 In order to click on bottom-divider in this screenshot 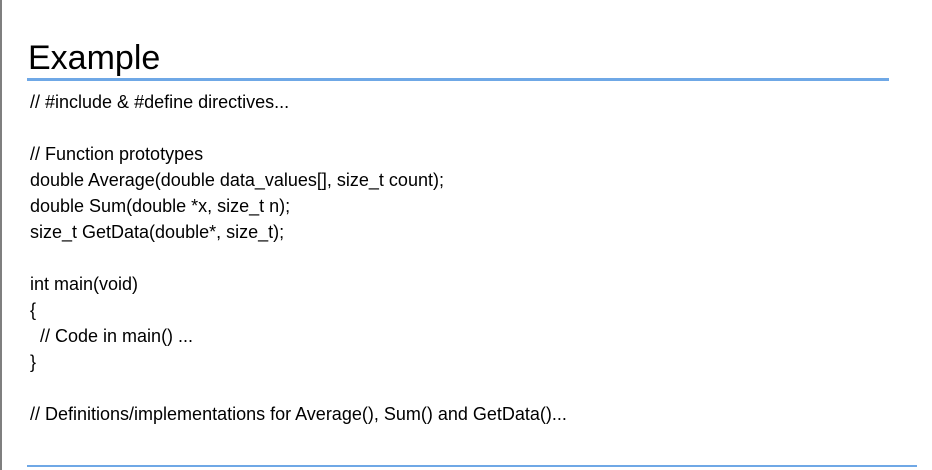, I will do `click(472, 466)`.